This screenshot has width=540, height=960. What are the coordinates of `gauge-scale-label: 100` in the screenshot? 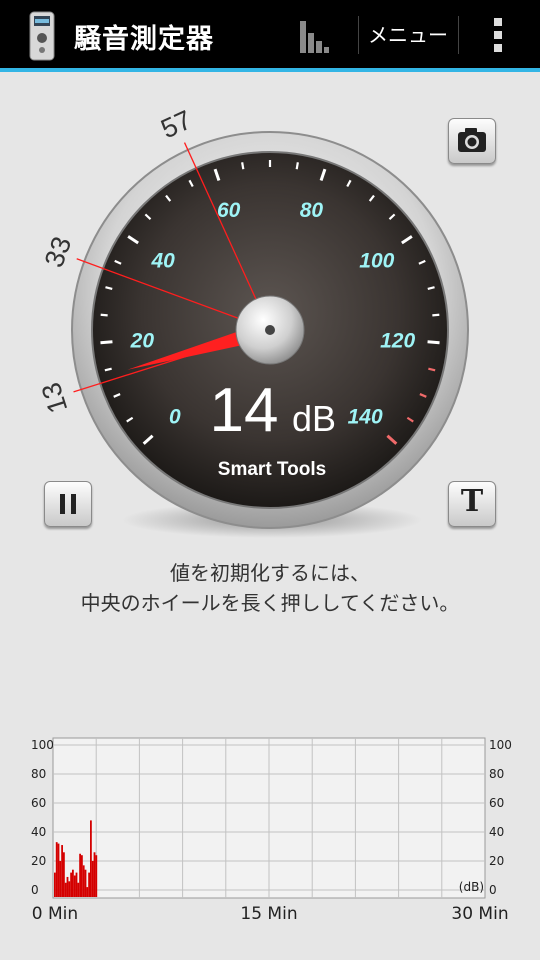 It's located at (376, 260).